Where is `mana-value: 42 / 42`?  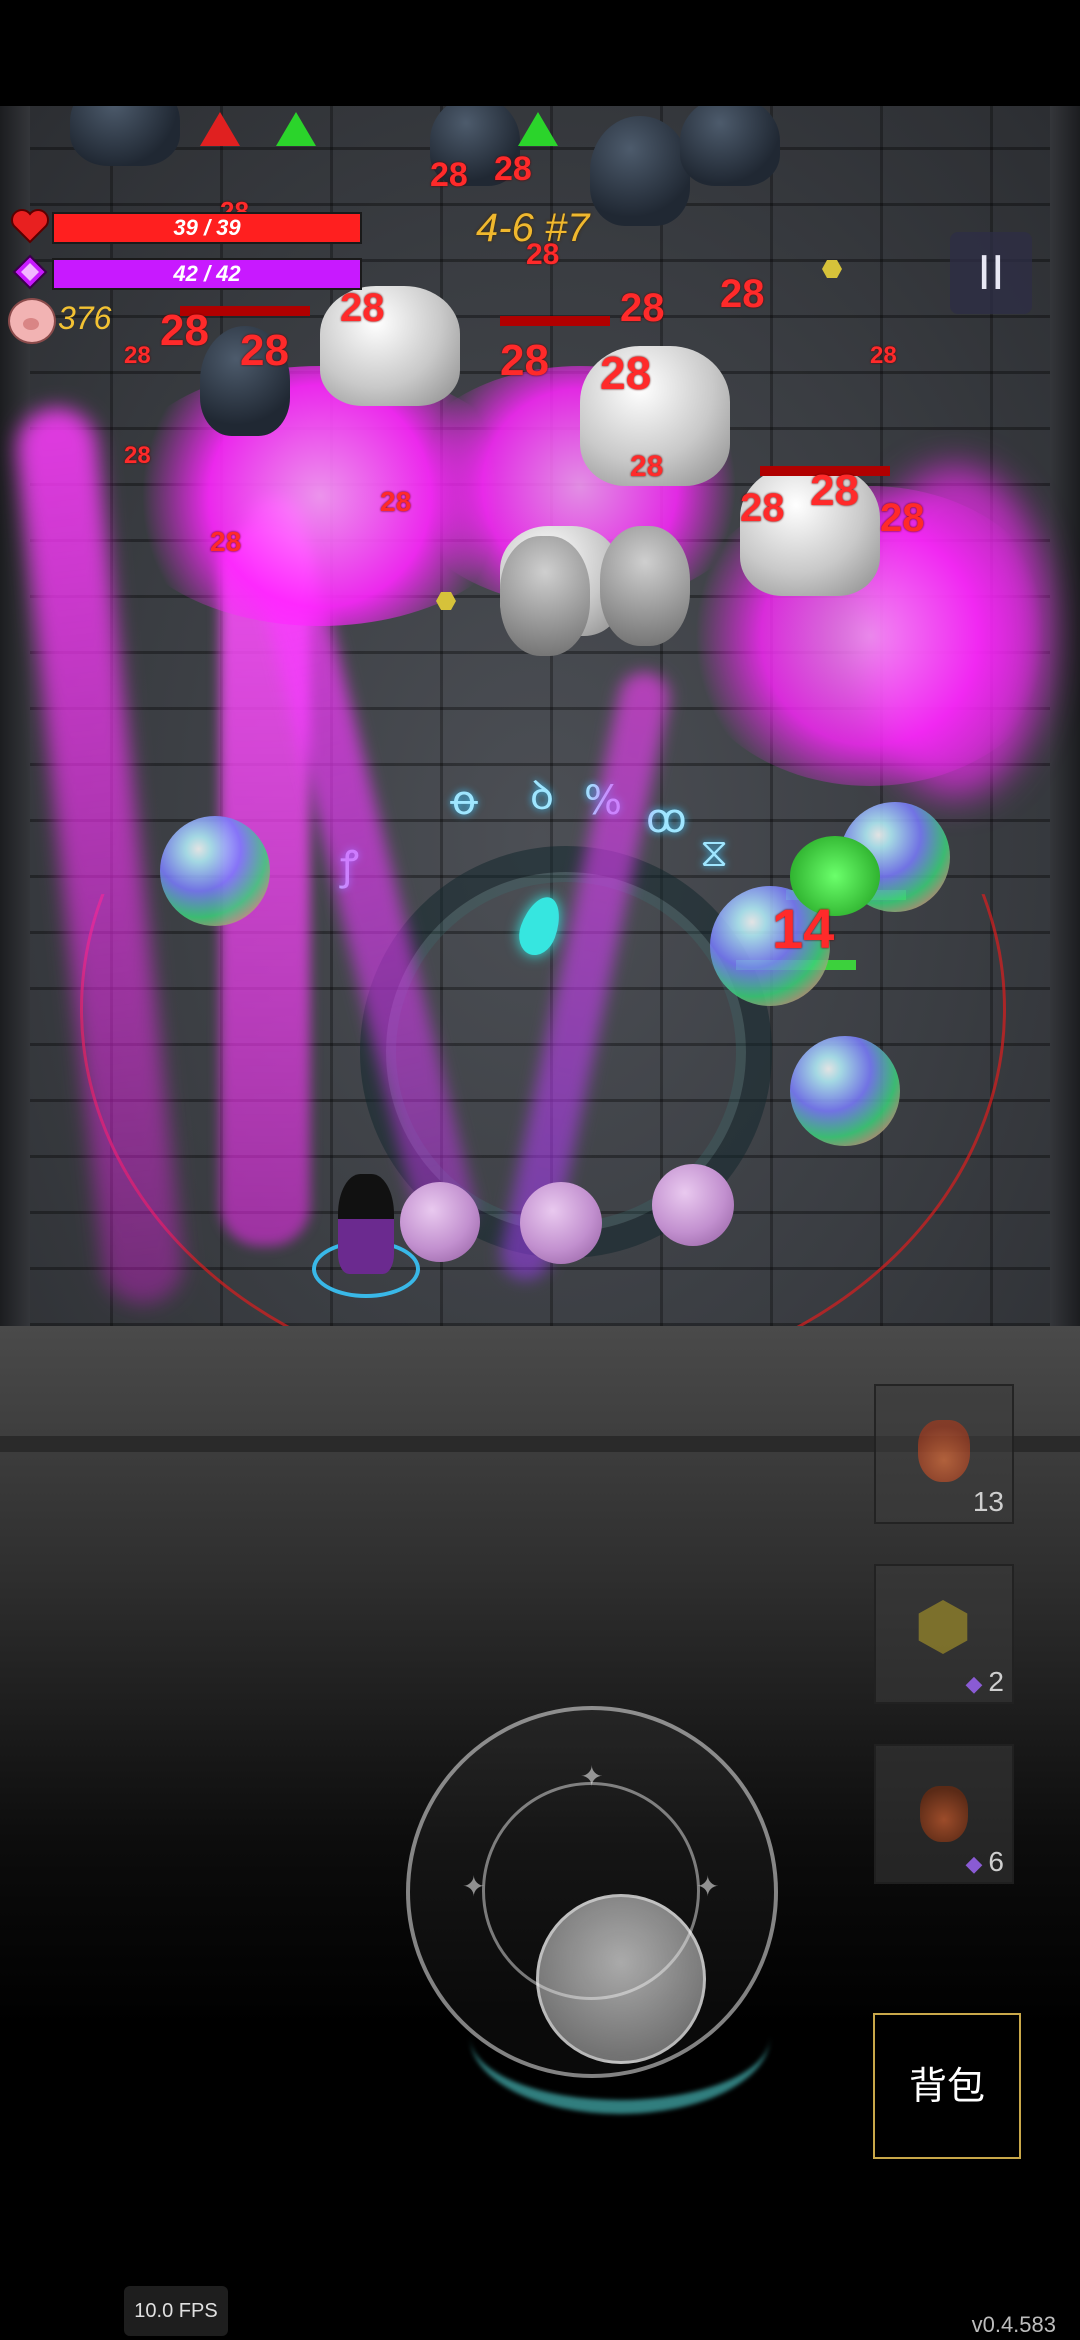
mana-value: 42 / 42 is located at coordinates (207, 273).